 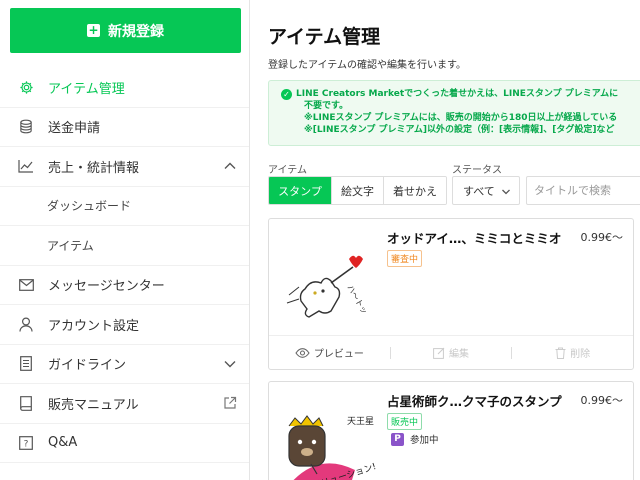 What do you see at coordinates (477, 170) in the screenshot?
I see `status-filter-label: ステータス` at bounding box center [477, 170].